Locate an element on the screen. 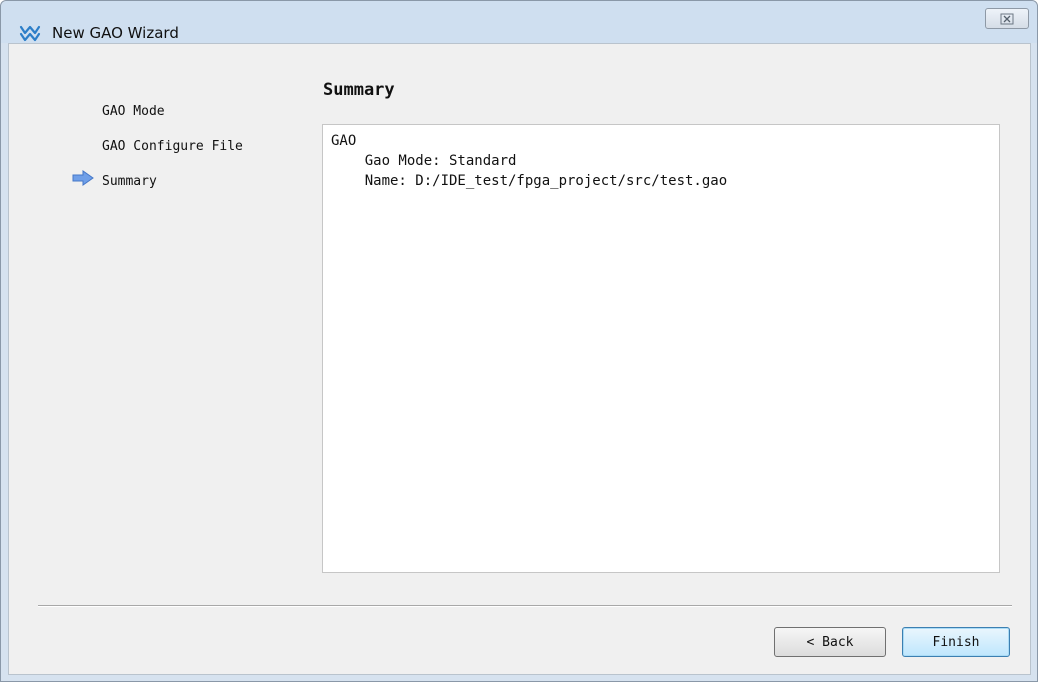  title-bar: New GAO Wizard is located at coordinates (519, 22).